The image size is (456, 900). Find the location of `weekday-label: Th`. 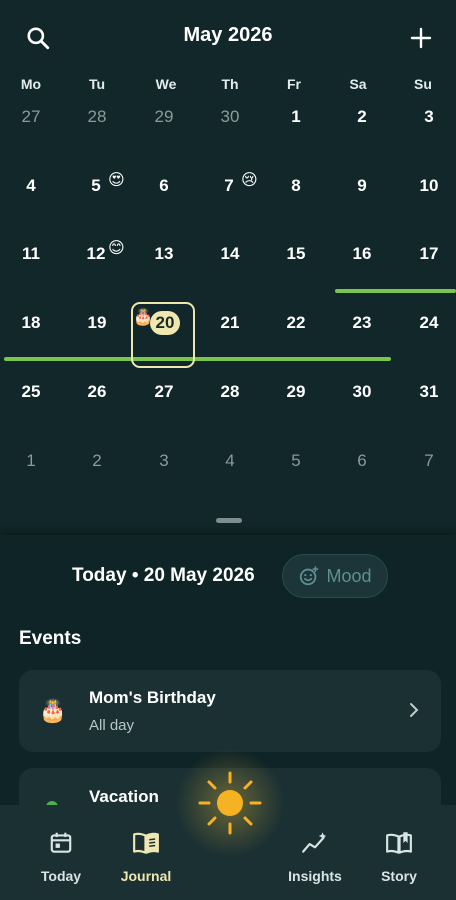

weekday-label: Th is located at coordinates (230, 84).